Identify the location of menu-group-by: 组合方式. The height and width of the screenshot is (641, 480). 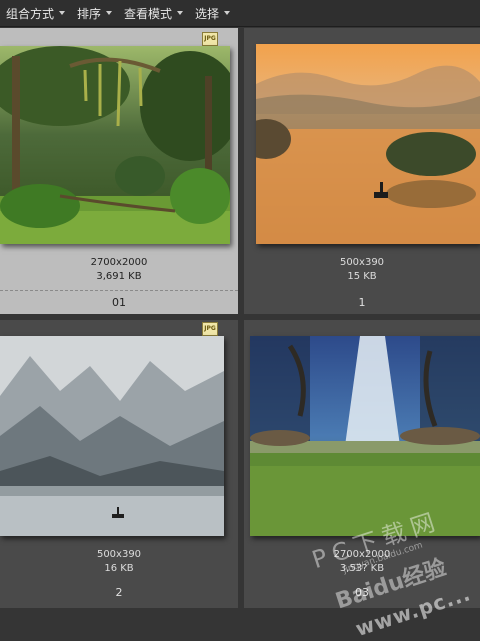
(36, 13).